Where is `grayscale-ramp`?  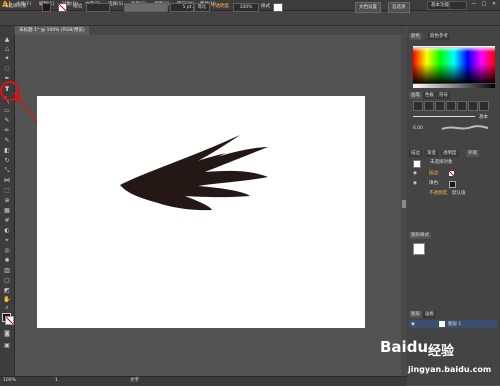
grayscale-ramp is located at coordinates (454, 86).